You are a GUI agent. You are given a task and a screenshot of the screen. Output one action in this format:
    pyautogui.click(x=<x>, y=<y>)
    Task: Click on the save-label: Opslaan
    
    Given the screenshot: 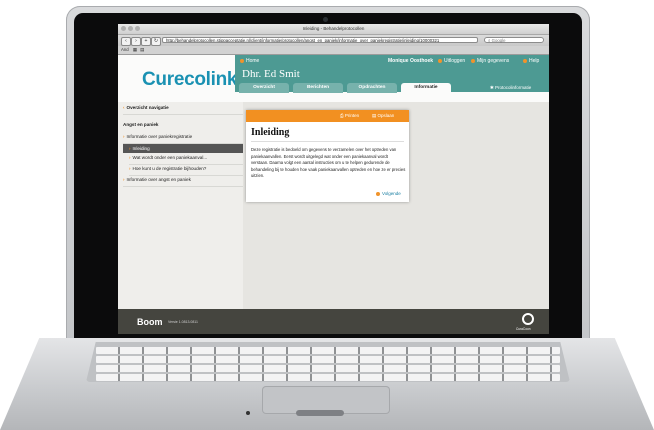 What is the action you would take?
    pyautogui.click(x=386, y=115)
    